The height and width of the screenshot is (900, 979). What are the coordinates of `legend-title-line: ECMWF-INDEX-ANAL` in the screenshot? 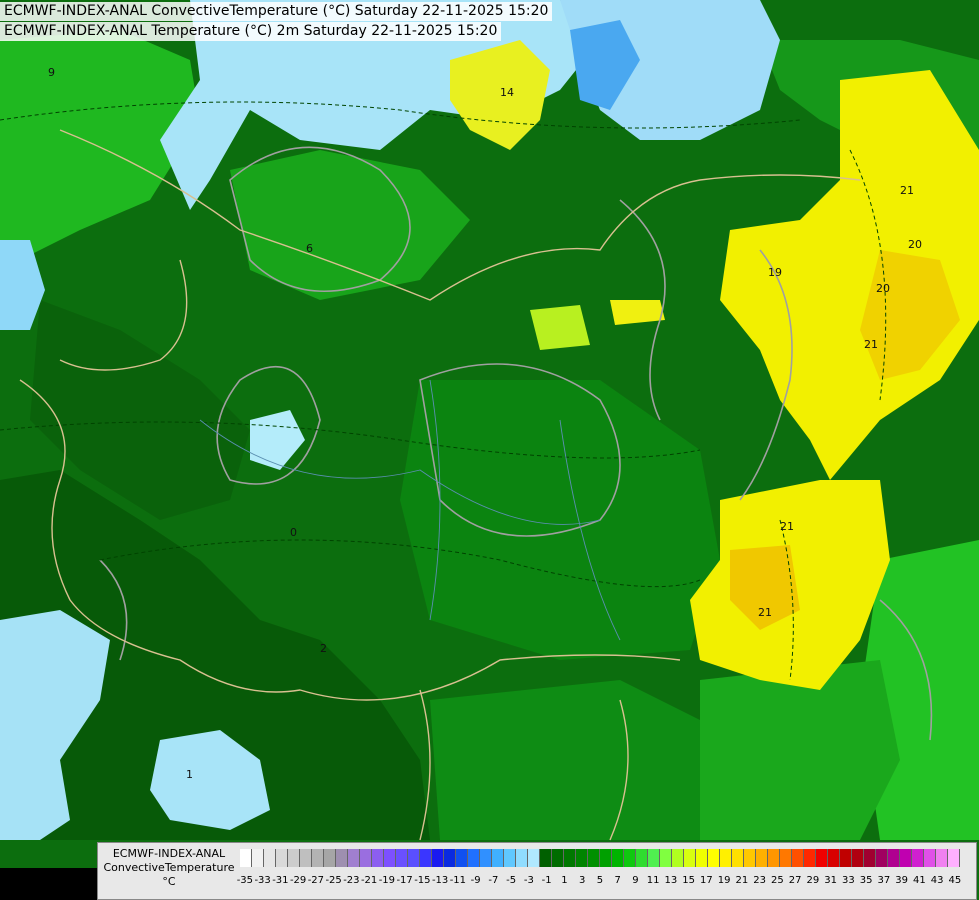 It's located at (169, 853).